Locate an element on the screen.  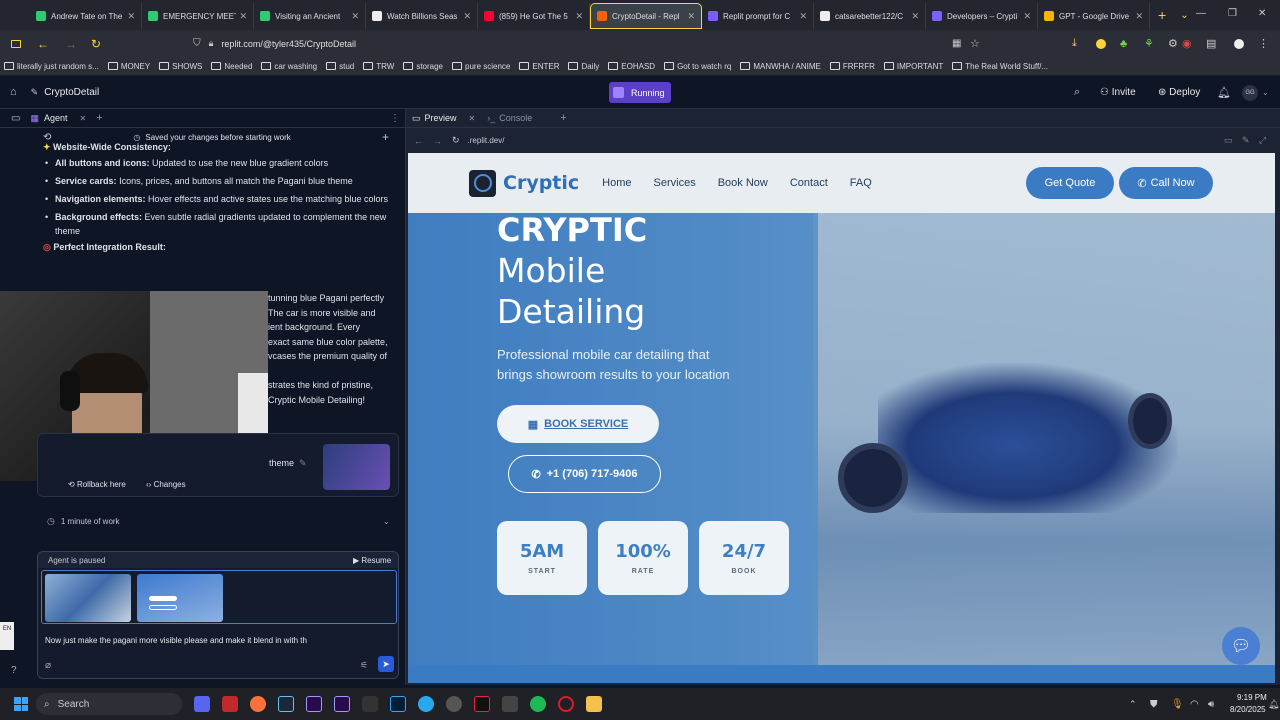
profile-avatar is located at coordinates (1239, 44).